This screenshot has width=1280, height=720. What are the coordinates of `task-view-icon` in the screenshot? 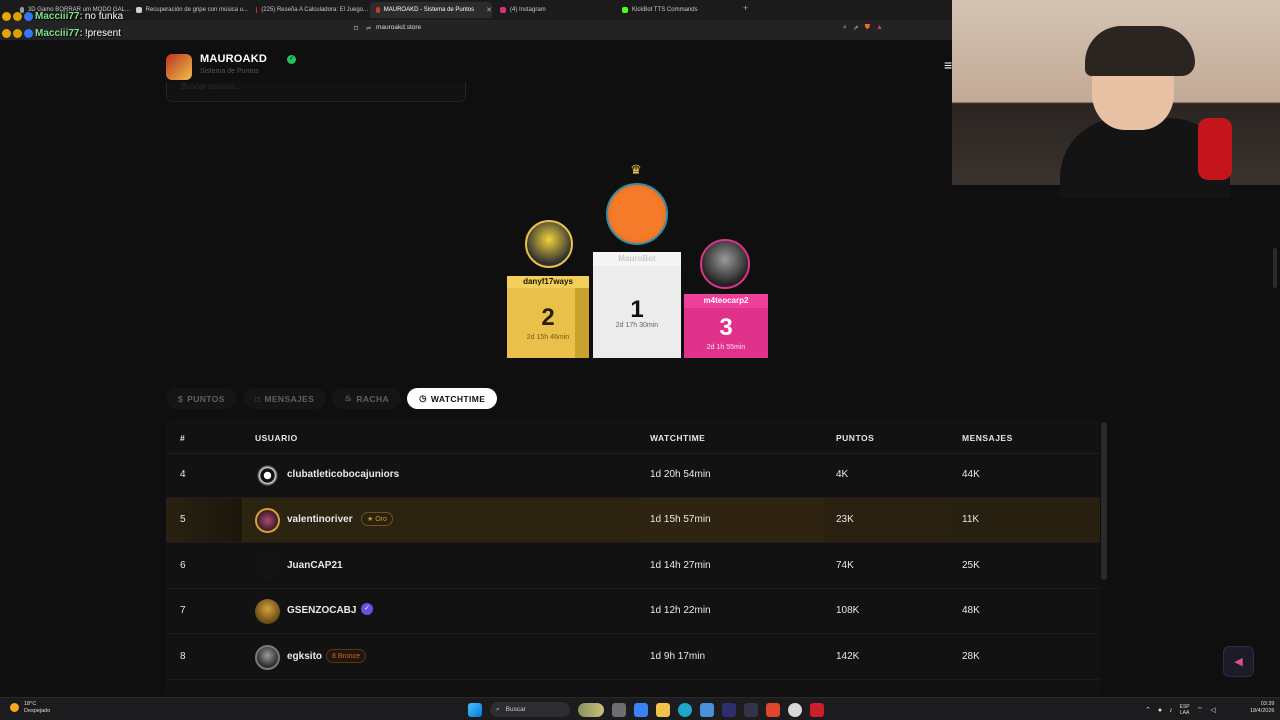 It's located at (619, 709).